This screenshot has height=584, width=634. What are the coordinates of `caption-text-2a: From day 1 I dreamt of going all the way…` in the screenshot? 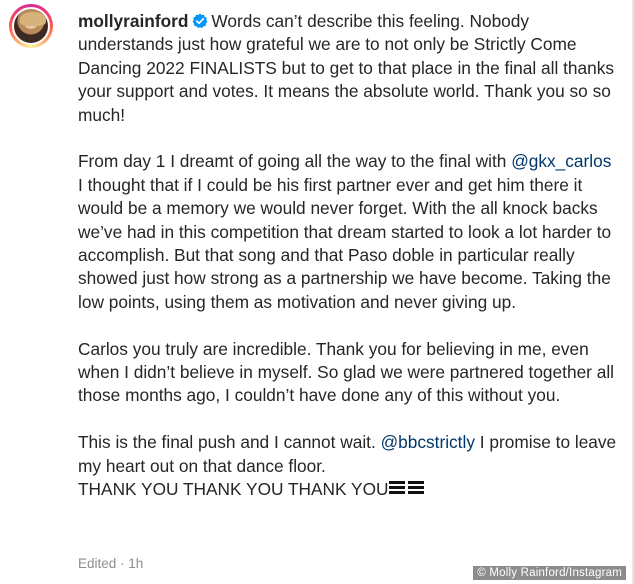 It's located at (292, 161).